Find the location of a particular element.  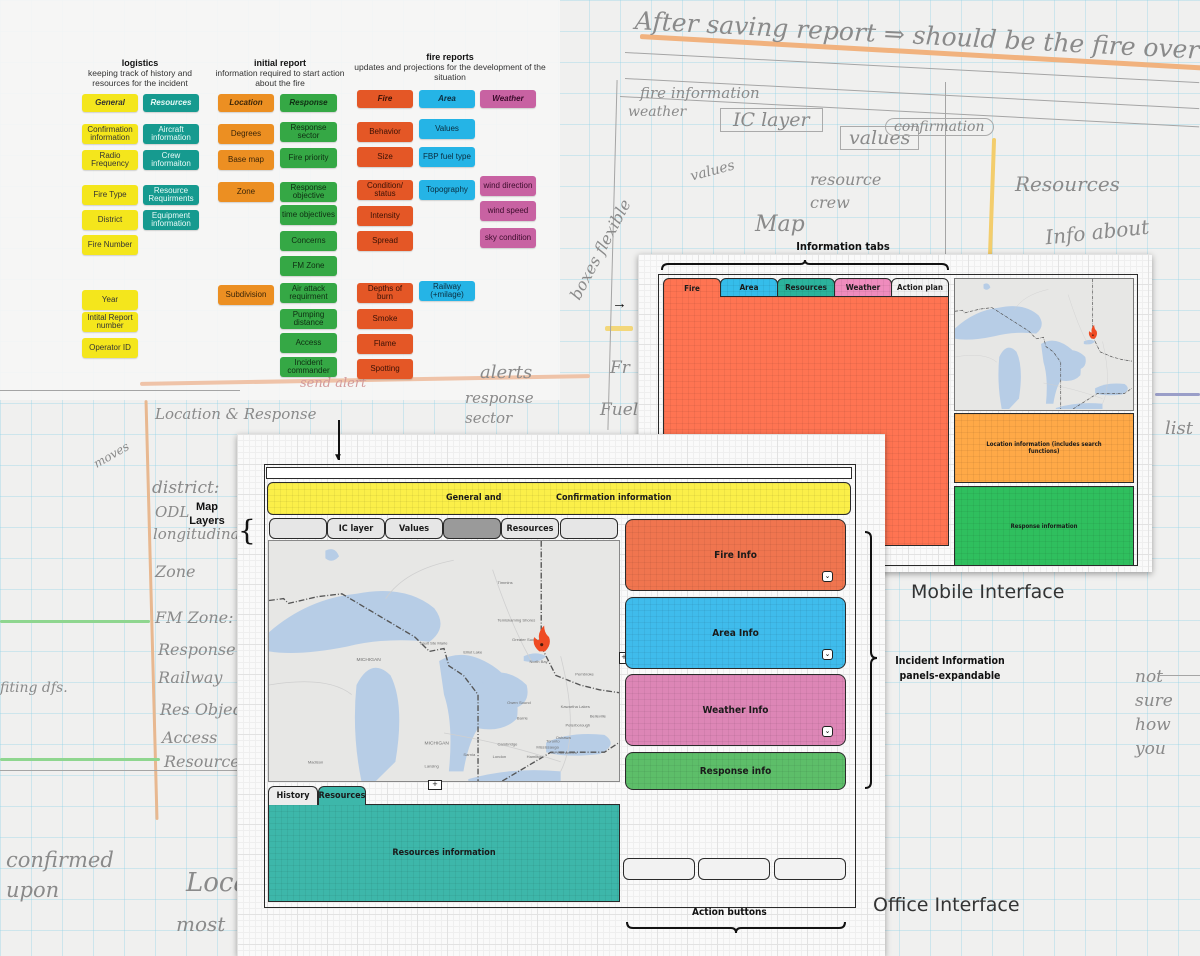

group-title: initial report is located at coordinates (279, 63).